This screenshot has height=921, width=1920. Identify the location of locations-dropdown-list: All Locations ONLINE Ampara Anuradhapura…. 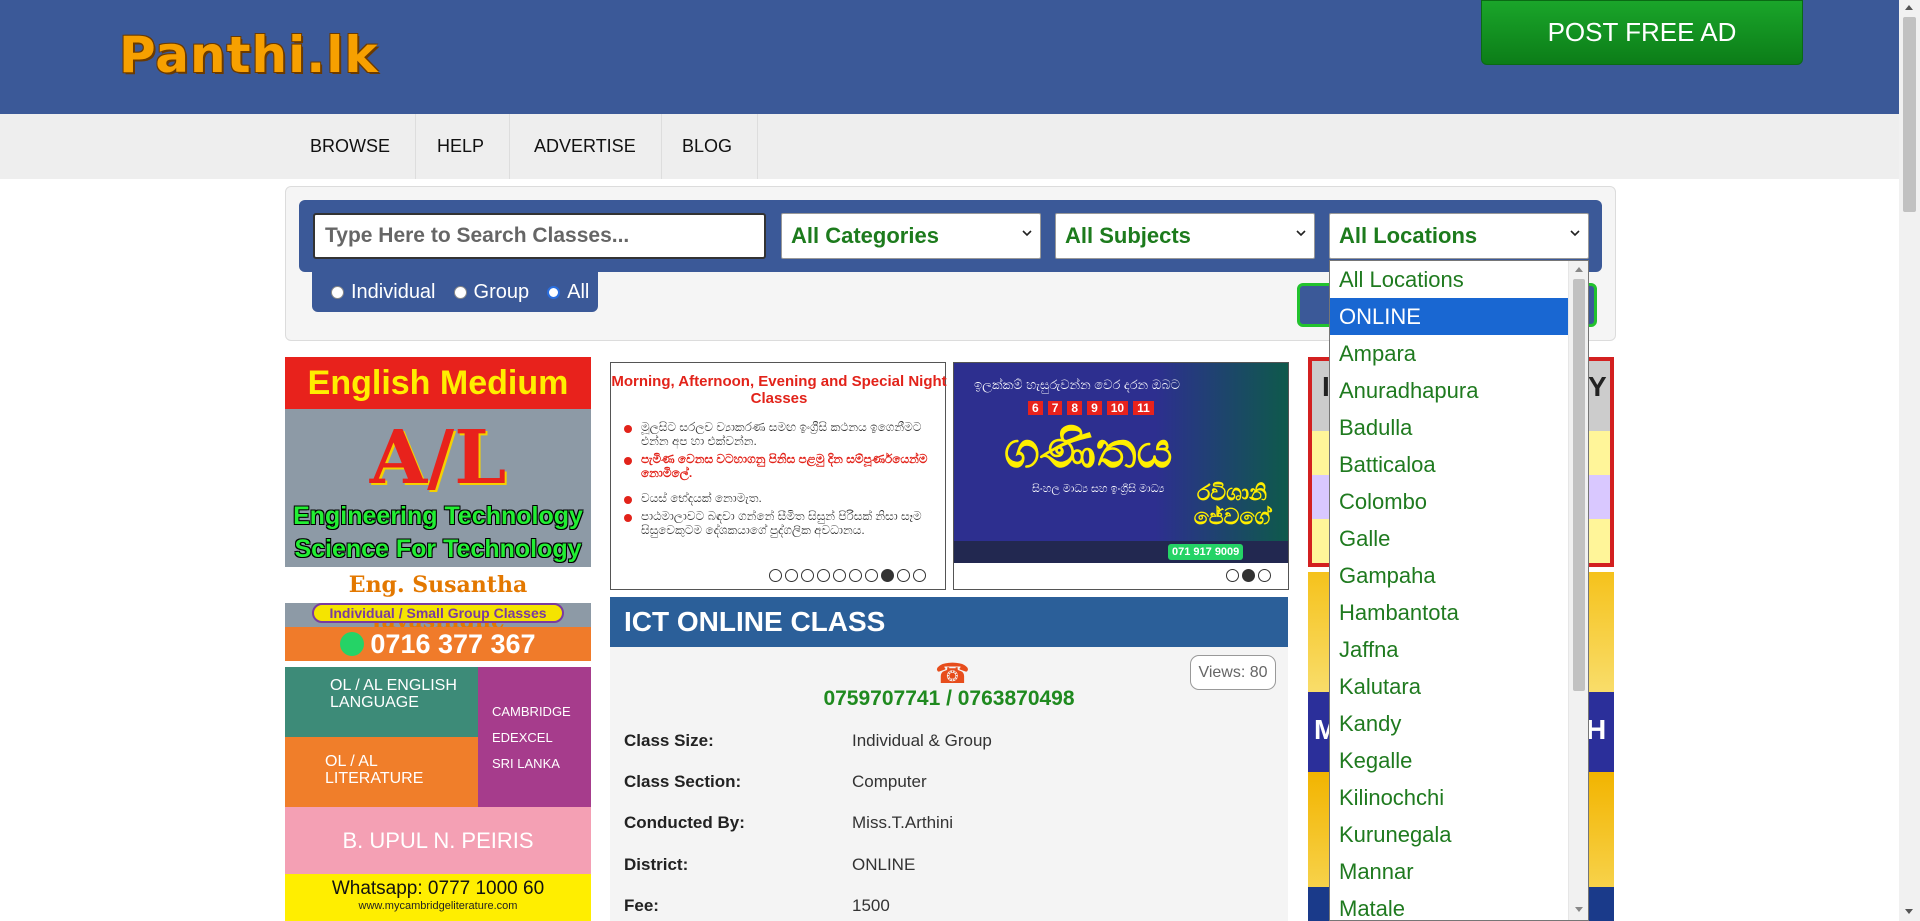
(1459, 590).